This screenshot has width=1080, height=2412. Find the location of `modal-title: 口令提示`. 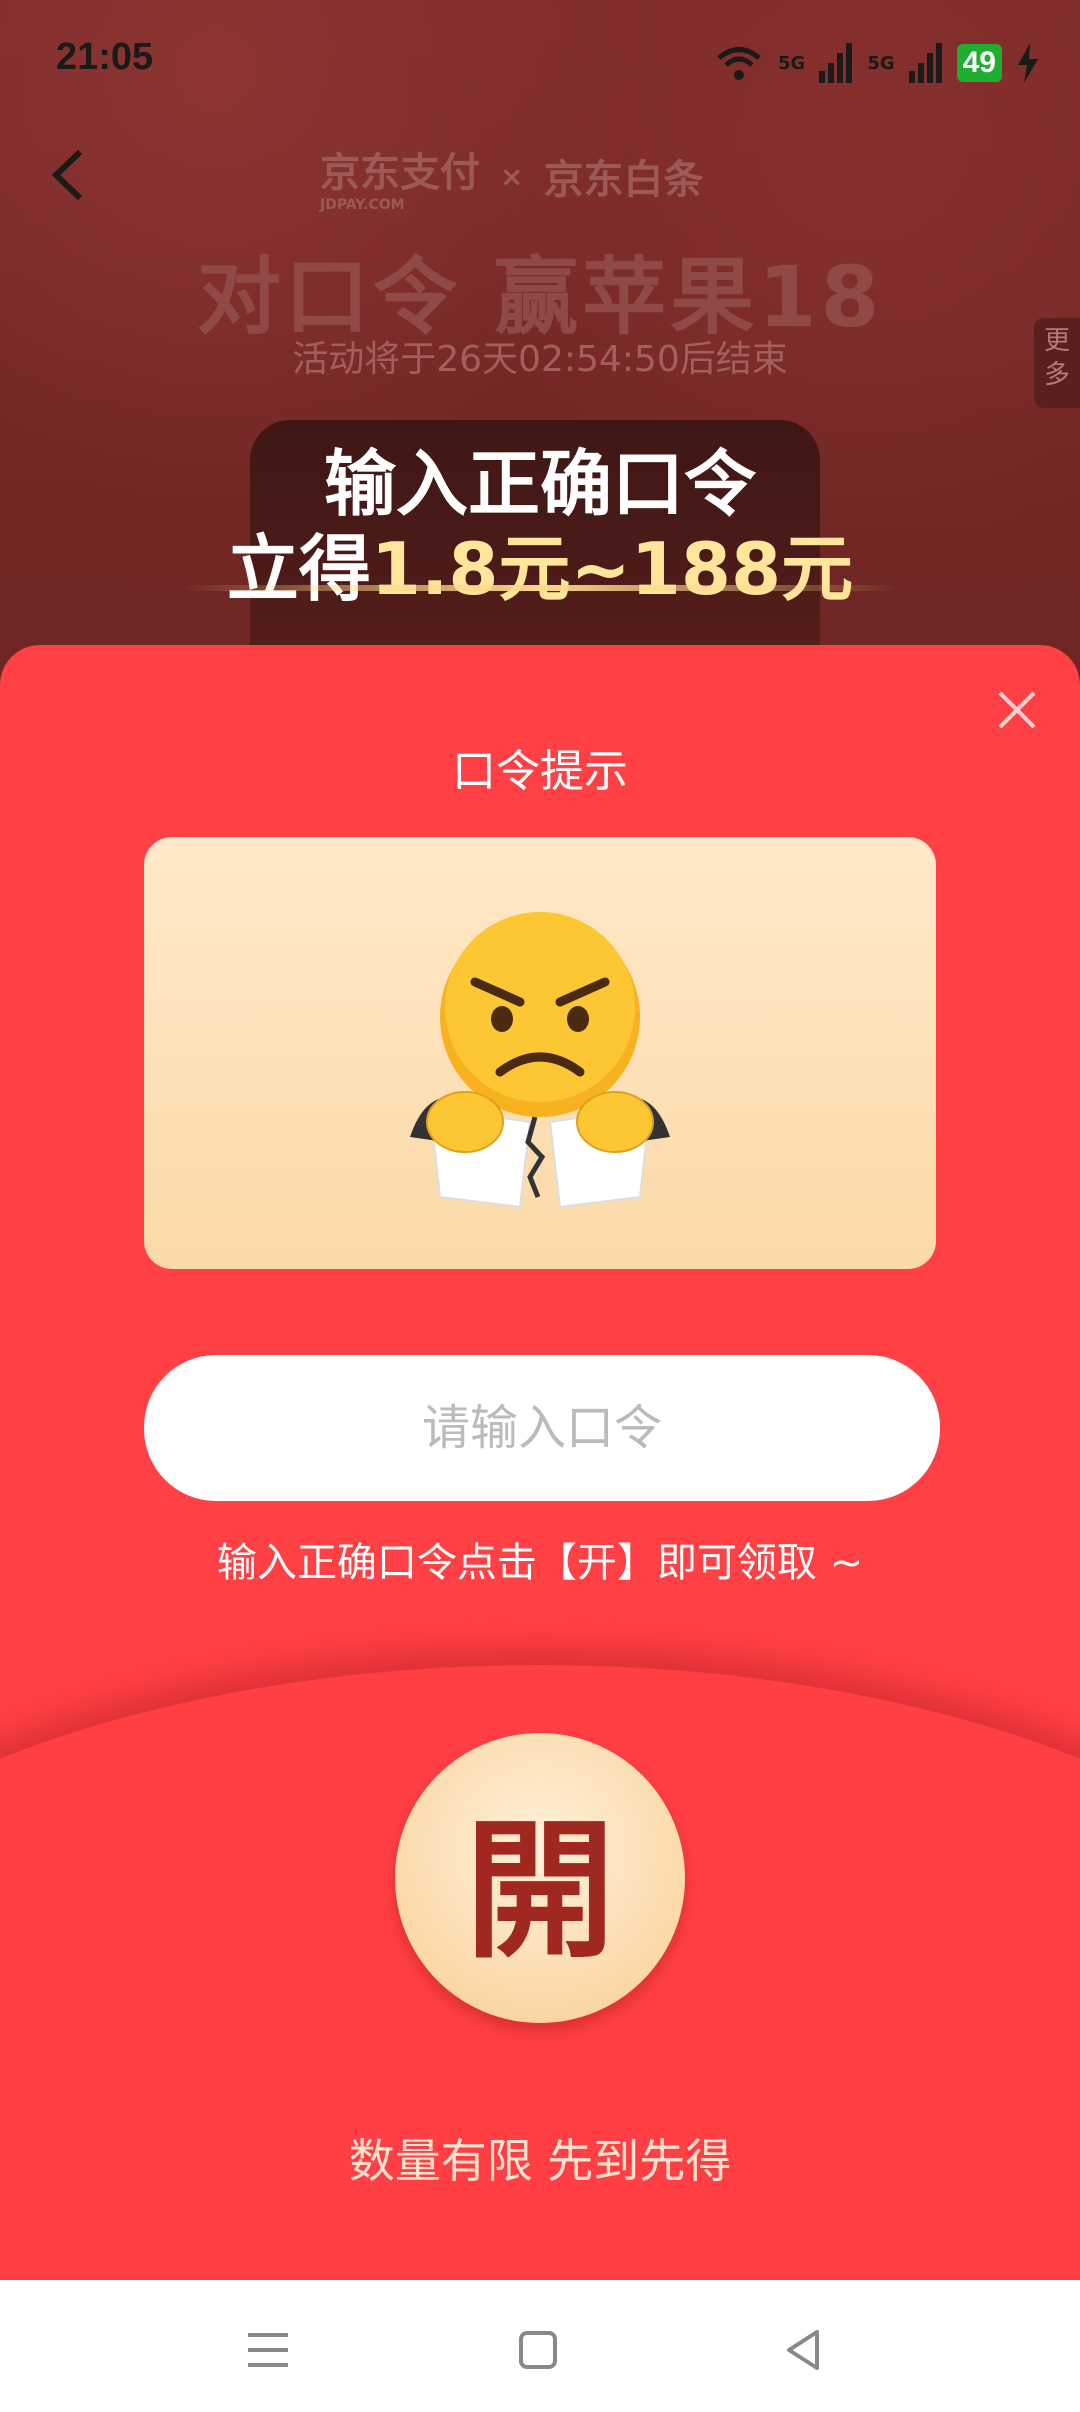

modal-title: 口令提示 is located at coordinates (540, 771).